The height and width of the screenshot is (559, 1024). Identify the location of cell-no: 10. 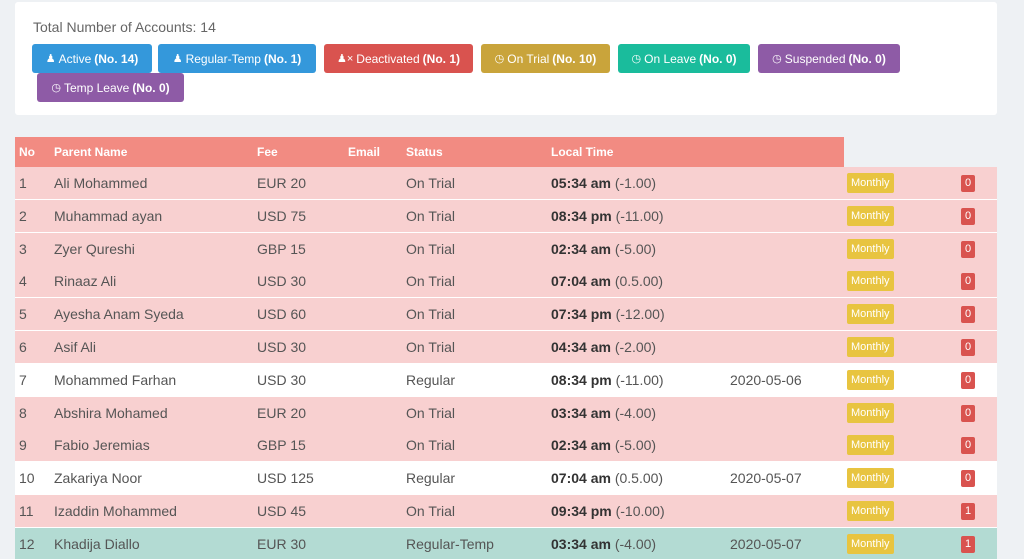
(27, 478).